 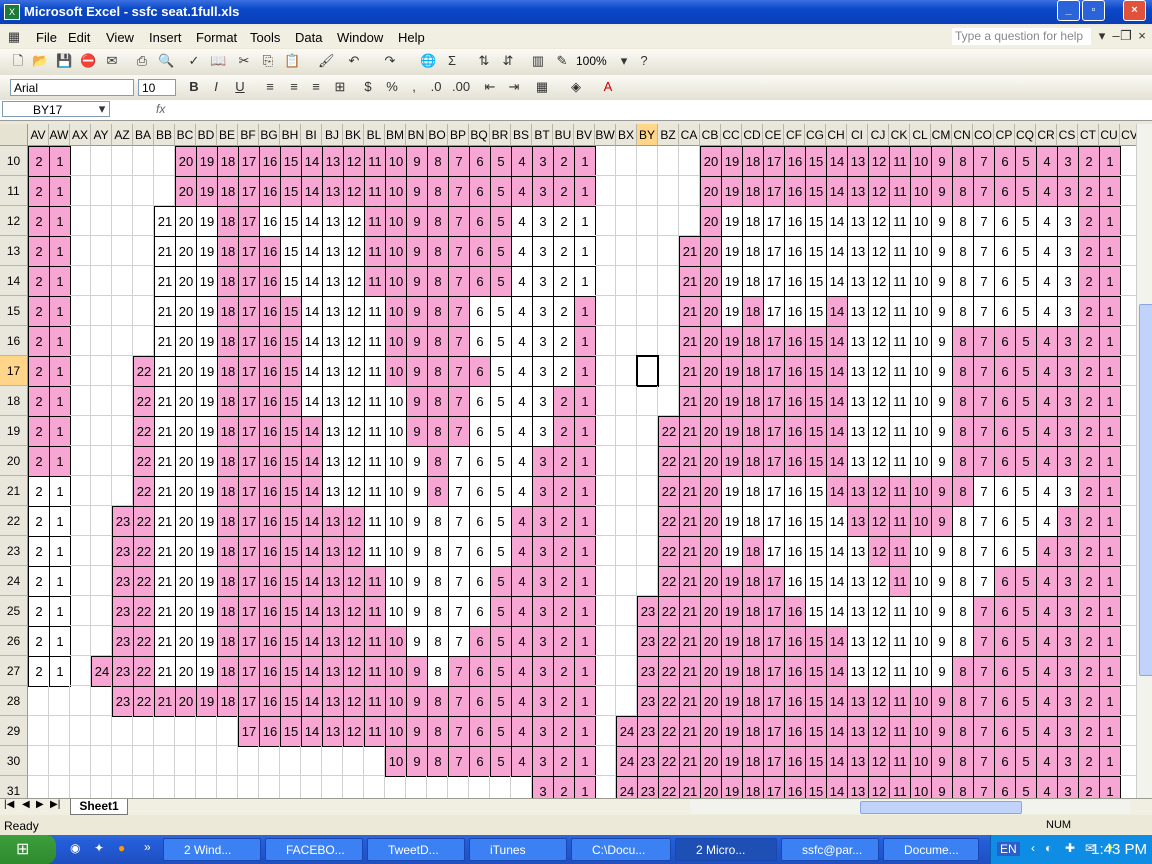 What do you see at coordinates (333, 311) in the screenshot?
I see `seat-cell: 13` at bounding box center [333, 311].